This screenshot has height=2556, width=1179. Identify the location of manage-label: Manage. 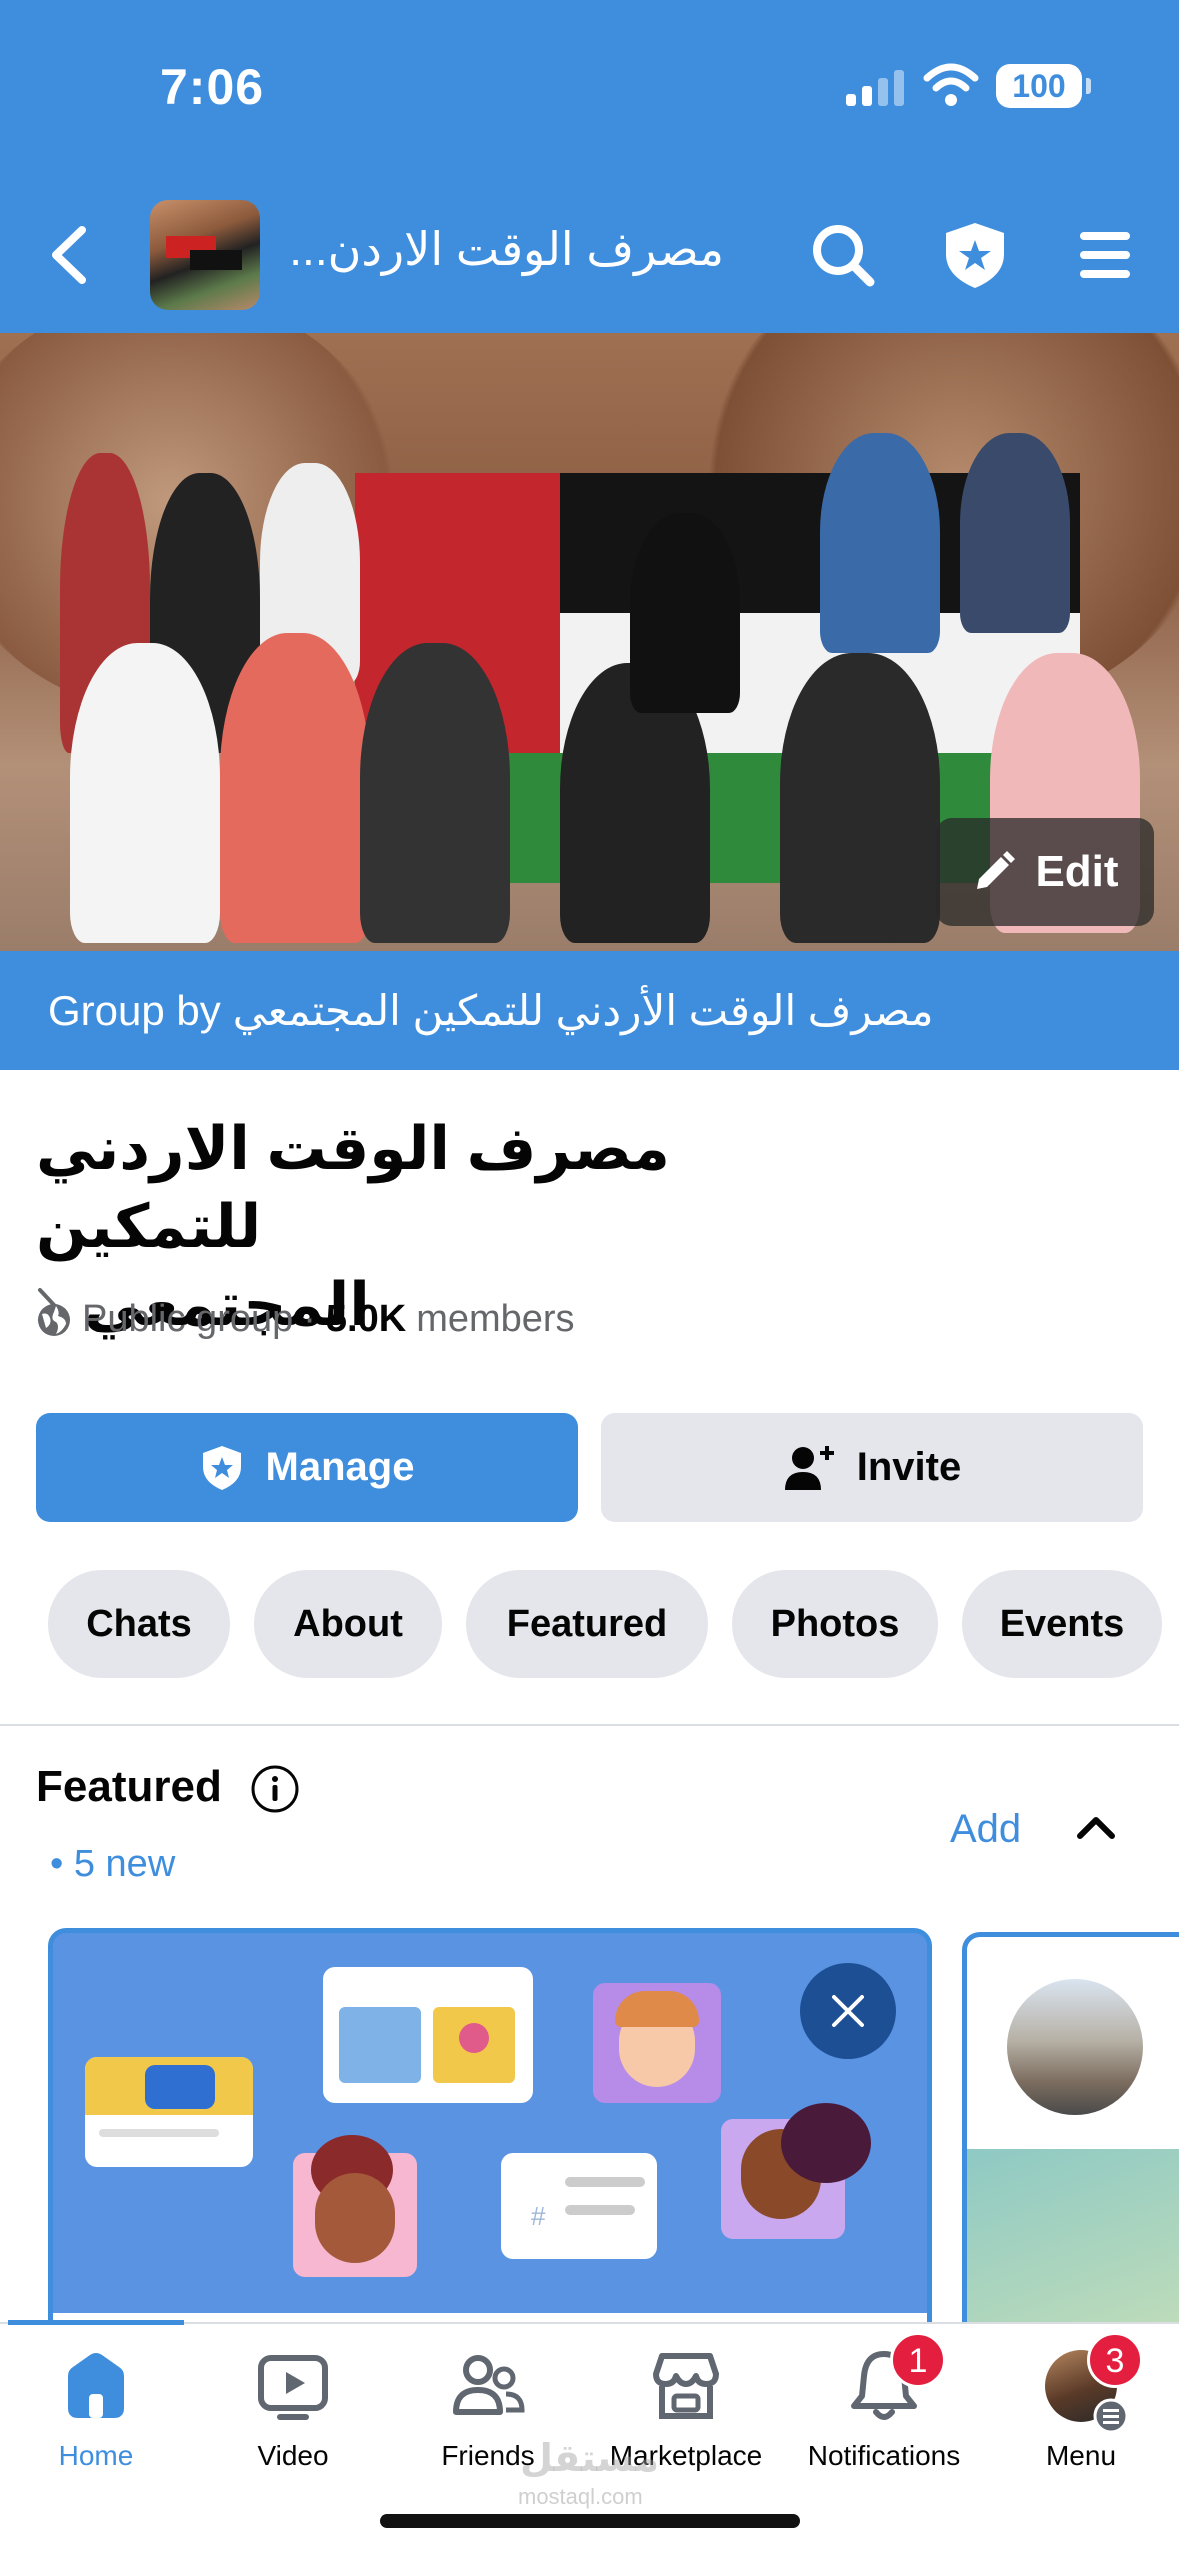
(340, 1467).